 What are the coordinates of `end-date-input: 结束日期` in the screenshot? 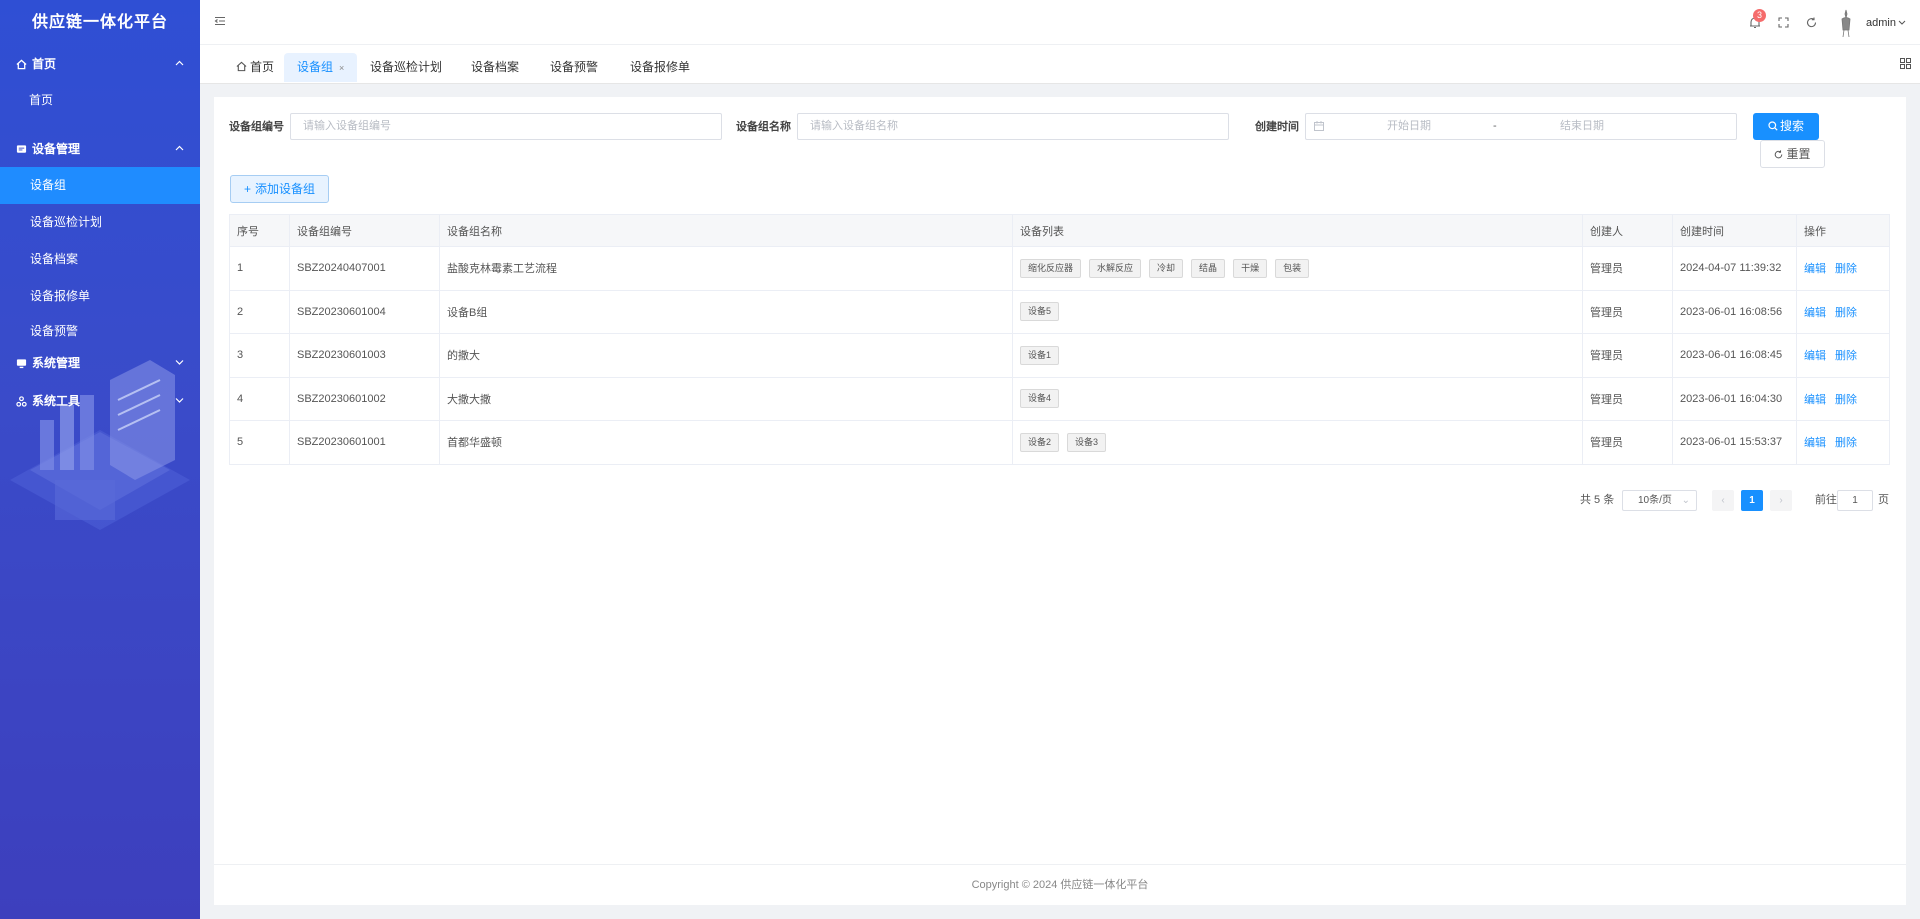 It's located at (1582, 126).